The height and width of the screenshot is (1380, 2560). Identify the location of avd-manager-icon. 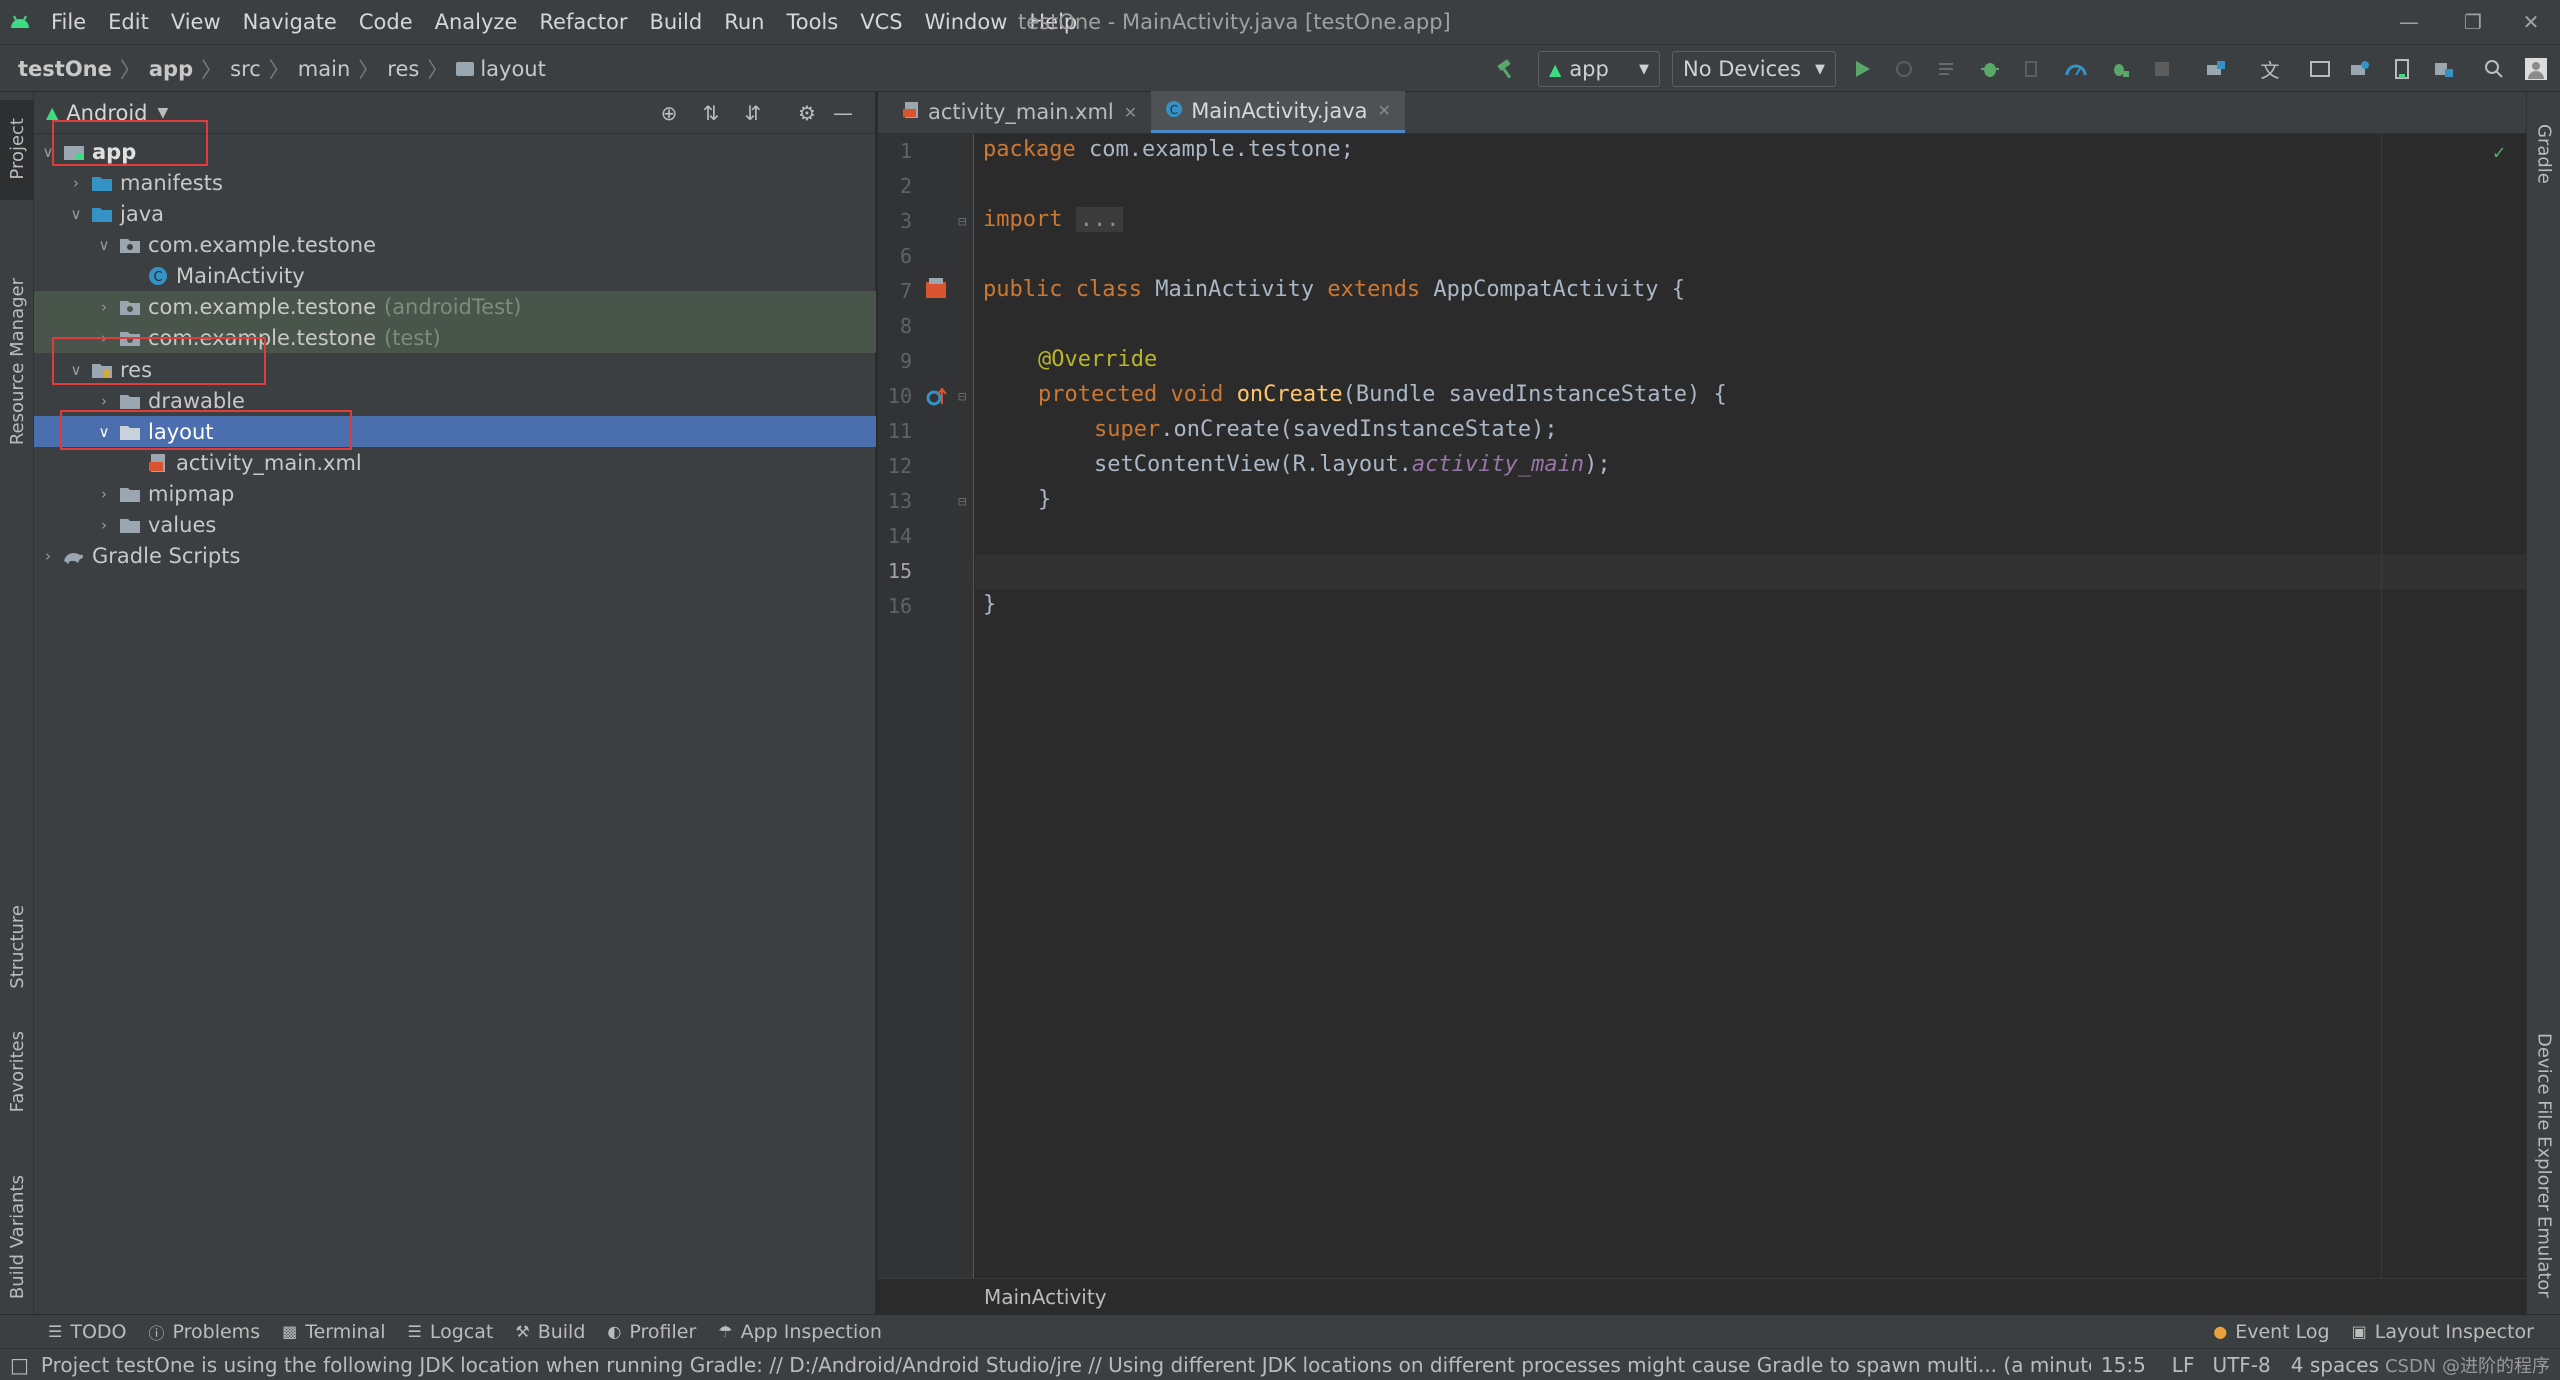
(2402, 69).